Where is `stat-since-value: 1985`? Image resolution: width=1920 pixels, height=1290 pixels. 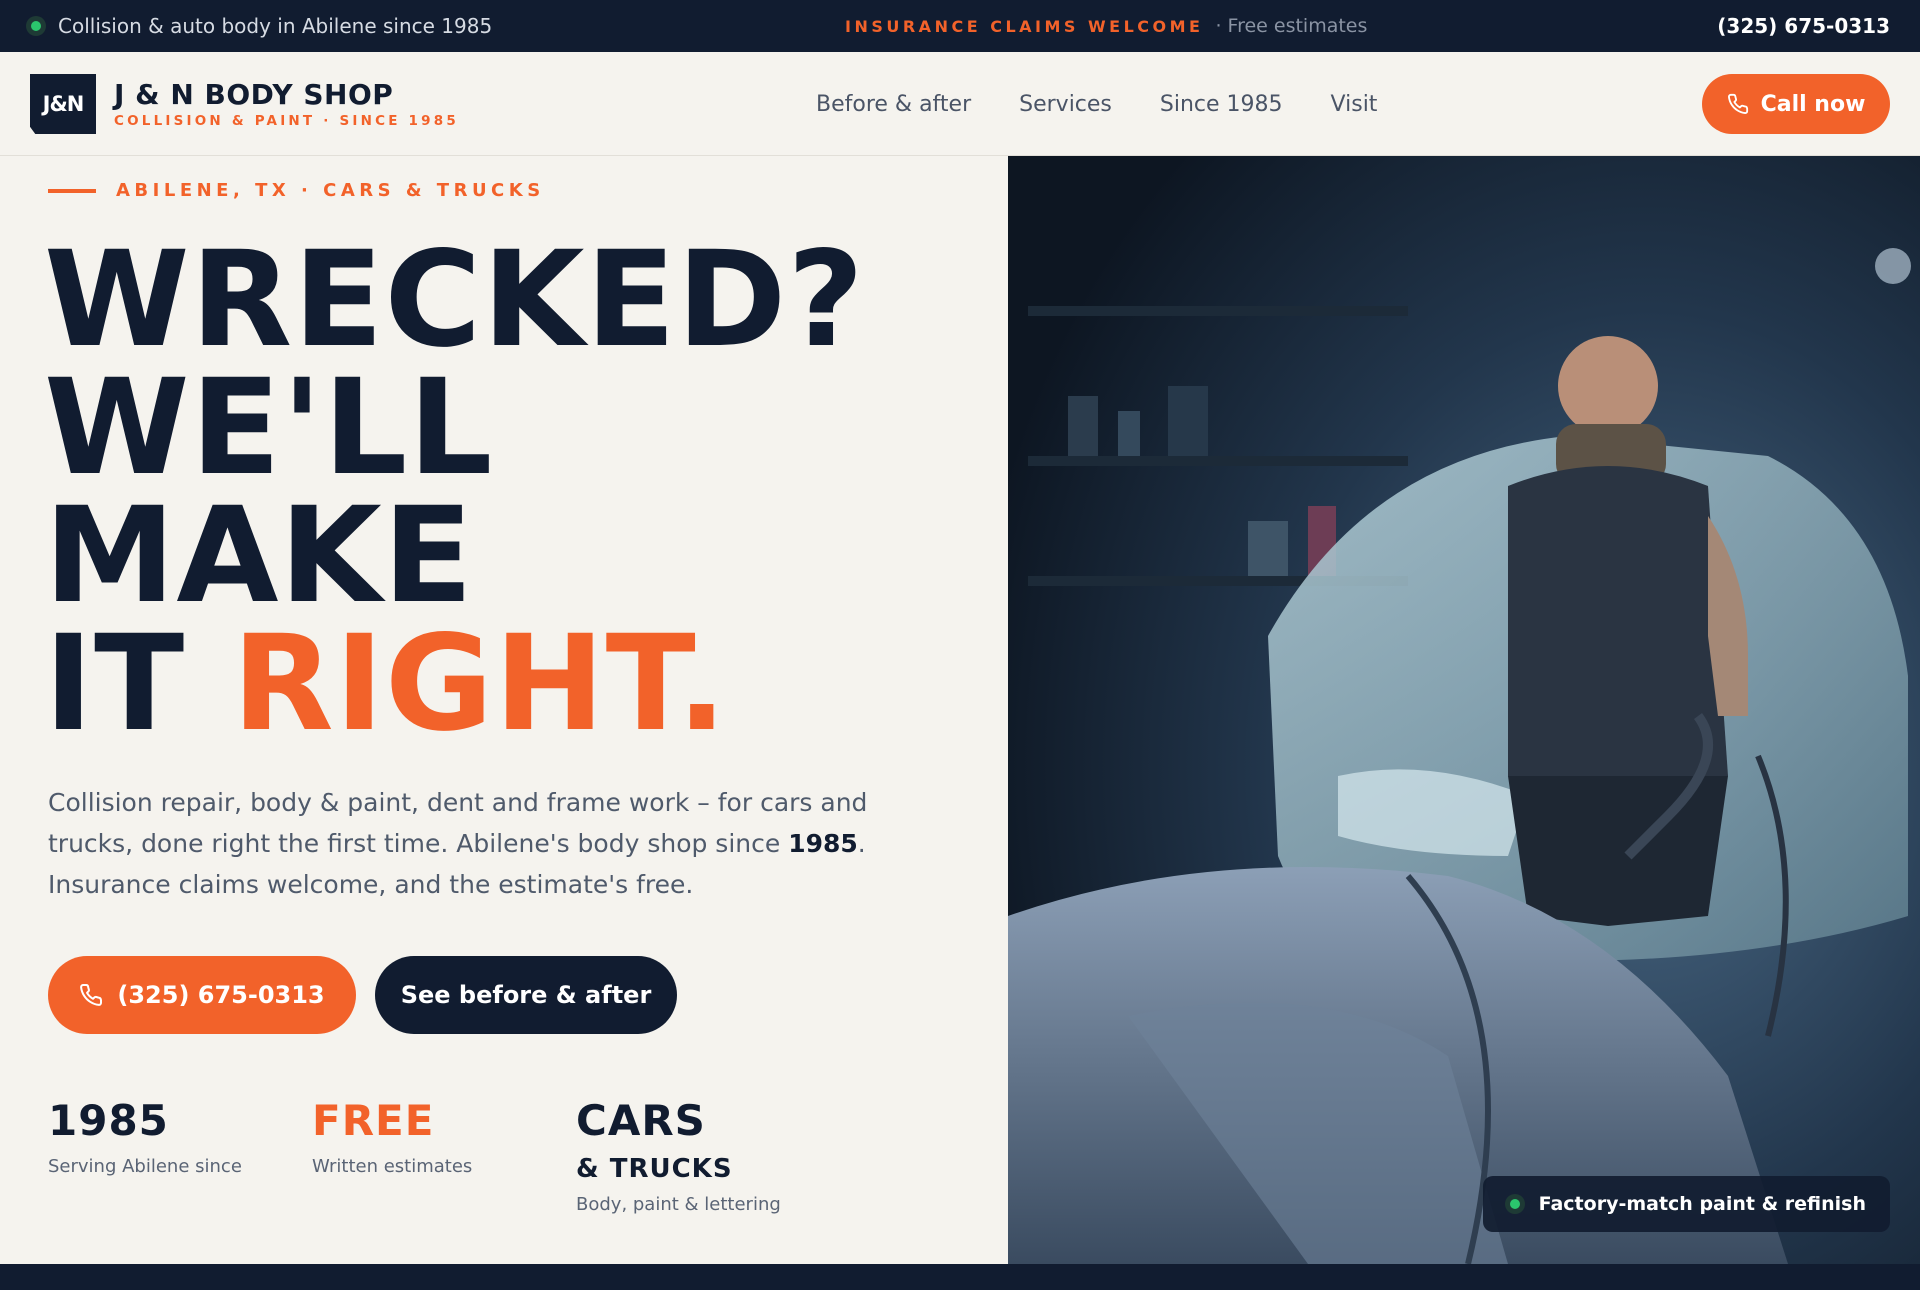
stat-since-value: 1985 is located at coordinates (108, 1120).